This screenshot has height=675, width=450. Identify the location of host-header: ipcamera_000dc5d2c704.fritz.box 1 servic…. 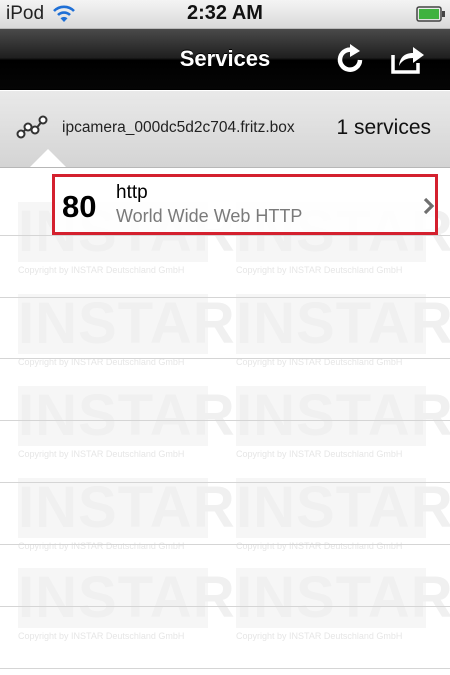
(225, 129).